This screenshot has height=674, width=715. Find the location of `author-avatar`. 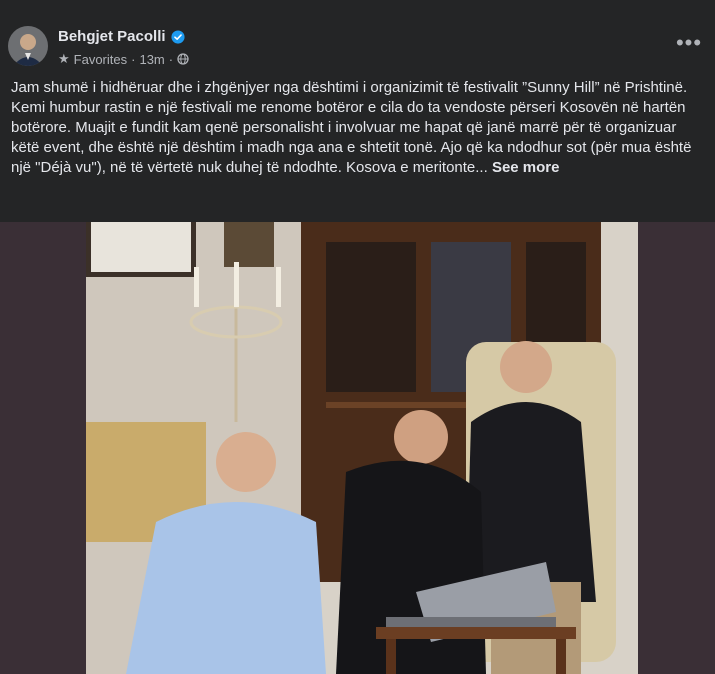

author-avatar is located at coordinates (28, 46).